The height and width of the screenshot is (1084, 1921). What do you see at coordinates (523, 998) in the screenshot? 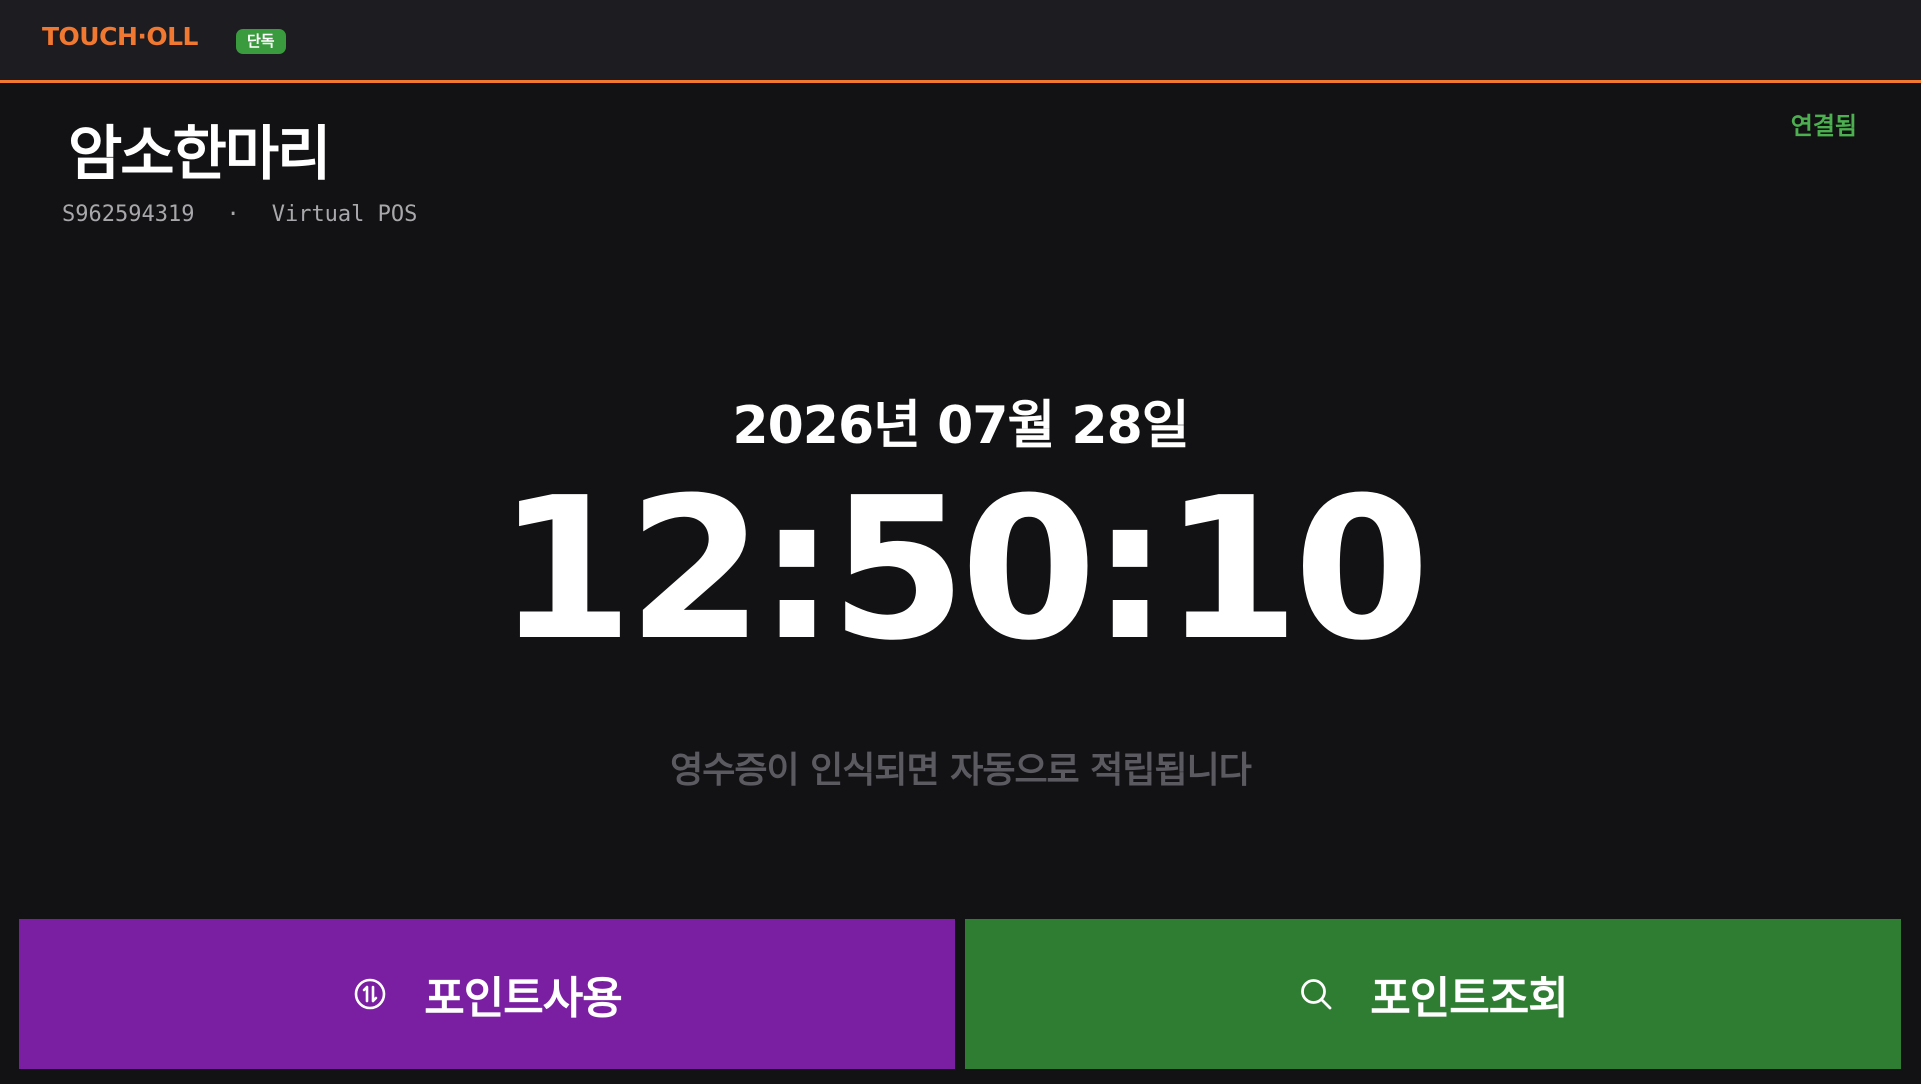
I see `use-points-label: 포인트사용` at bounding box center [523, 998].